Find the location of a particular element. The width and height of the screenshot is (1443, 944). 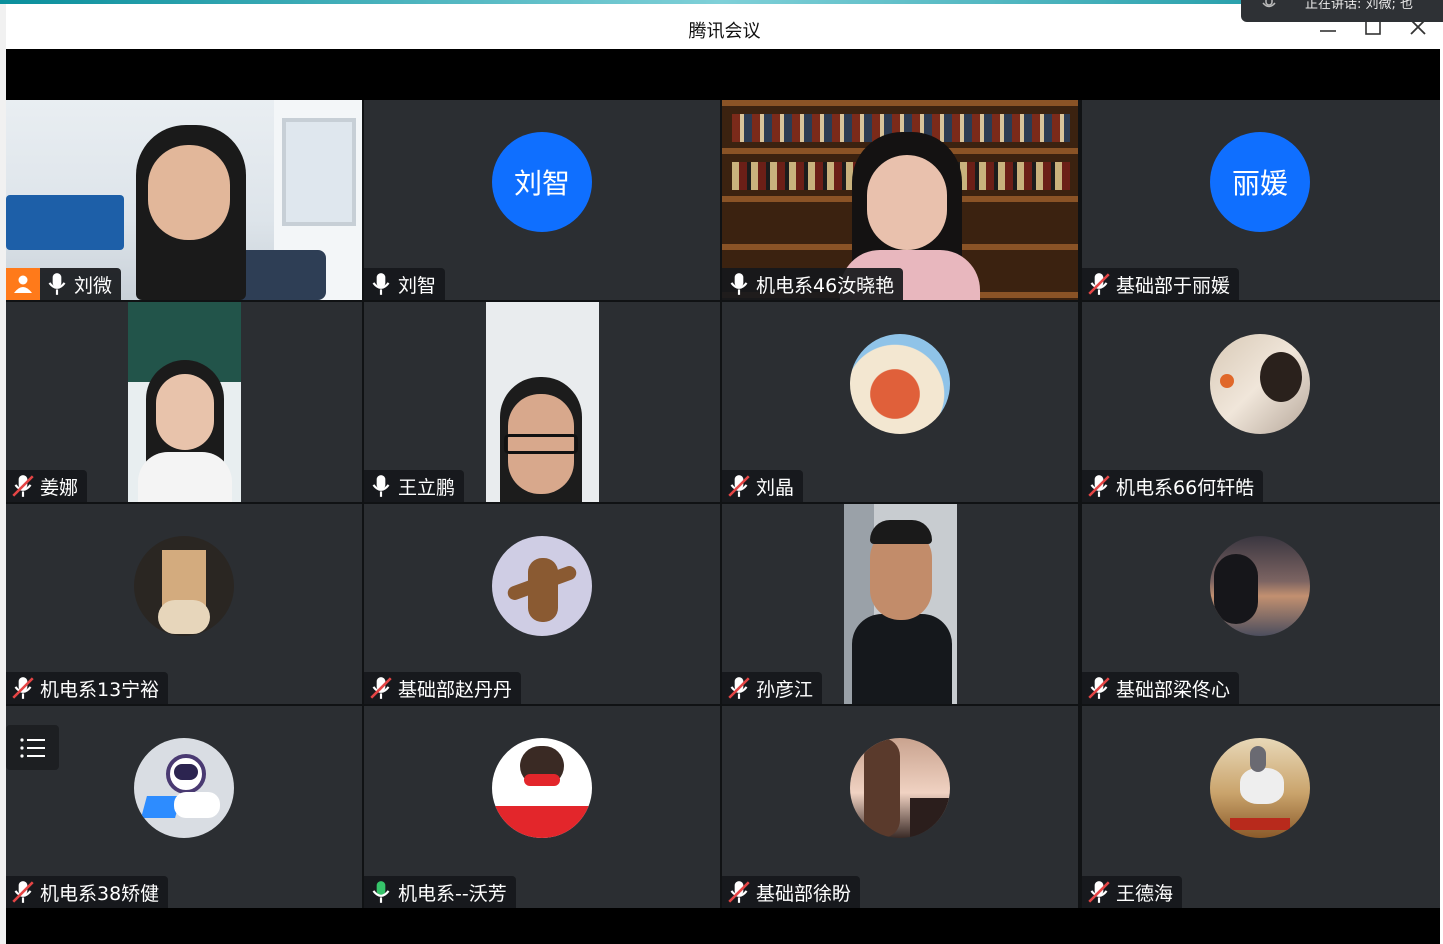

participant-label: 机电系38矫健 is located at coordinates (87, 892).